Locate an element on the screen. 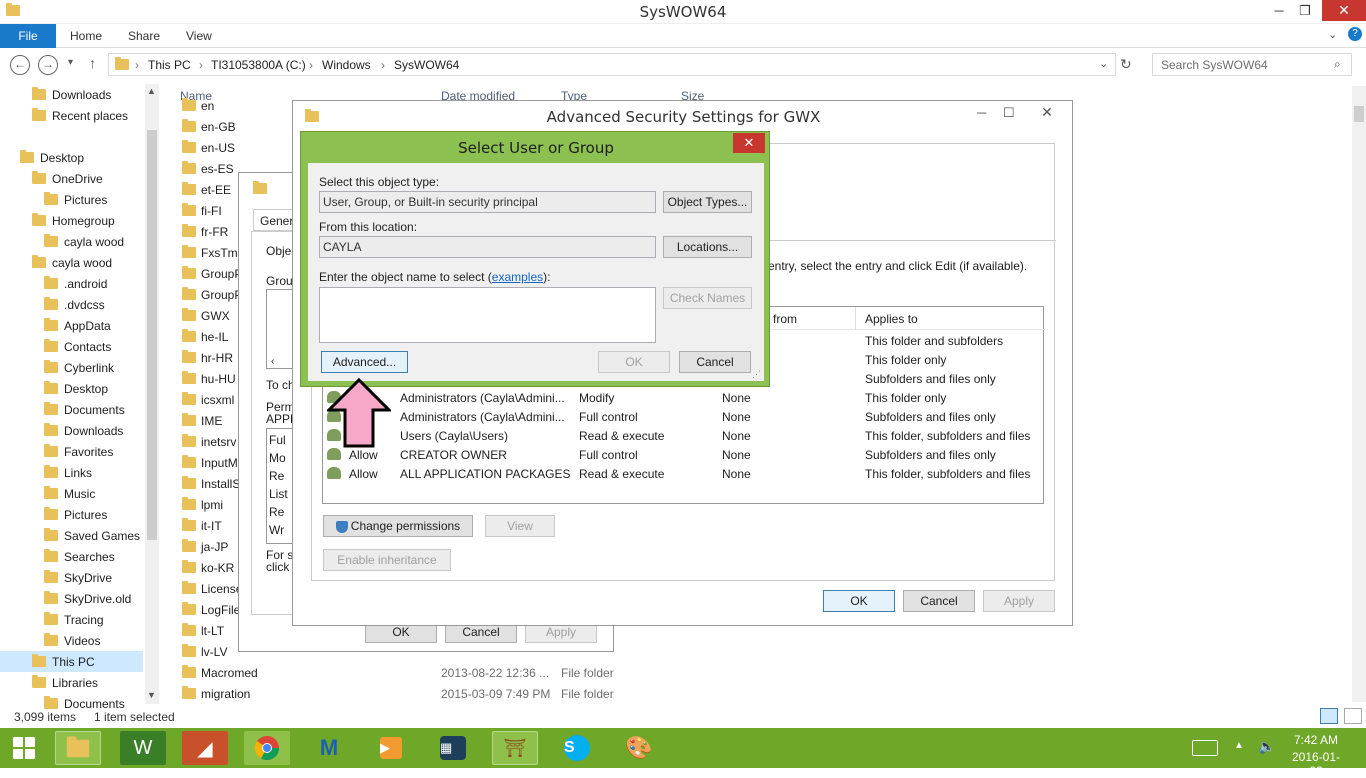 The height and width of the screenshot is (778, 1366). select-close-button: ✕ is located at coordinates (749, 143).